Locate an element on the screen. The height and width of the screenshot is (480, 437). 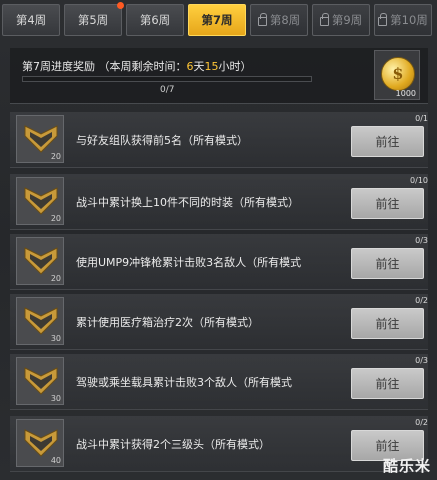
progress-count: 0/7 is located at coordinates (167, 90).